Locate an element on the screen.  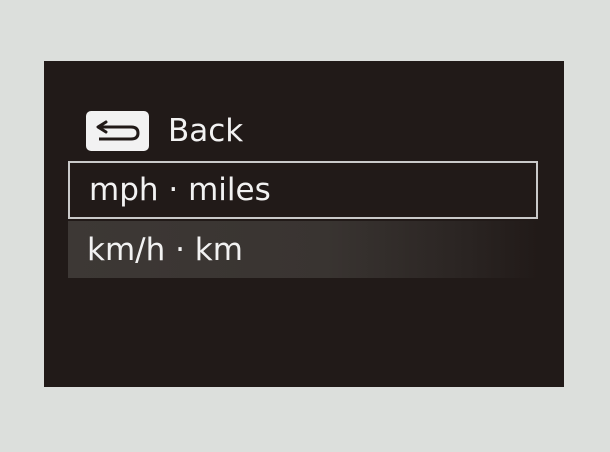
option-mph-miles: mph · miles is located at coordinates (303, 190).